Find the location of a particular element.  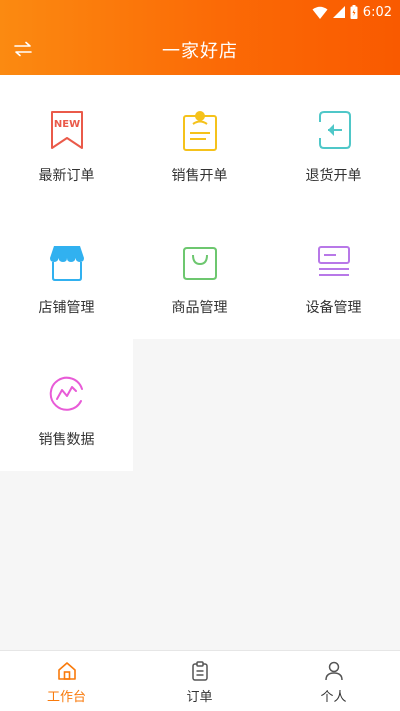

sales-chart-icon is located at coordinates (66, 393).